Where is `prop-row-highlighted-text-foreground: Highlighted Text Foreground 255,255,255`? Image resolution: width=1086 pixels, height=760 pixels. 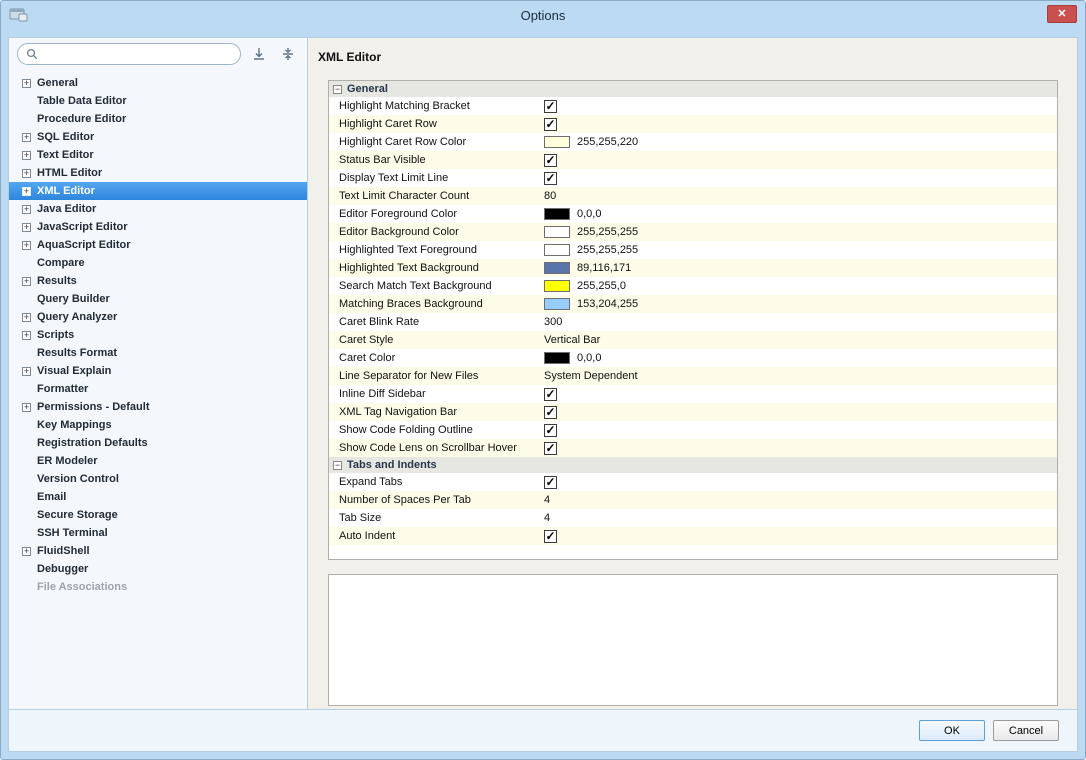
prop-row-highlighted-text-foreground: Highlighted Text Foreground 255,255,255 is located at coordinates (693, 250).